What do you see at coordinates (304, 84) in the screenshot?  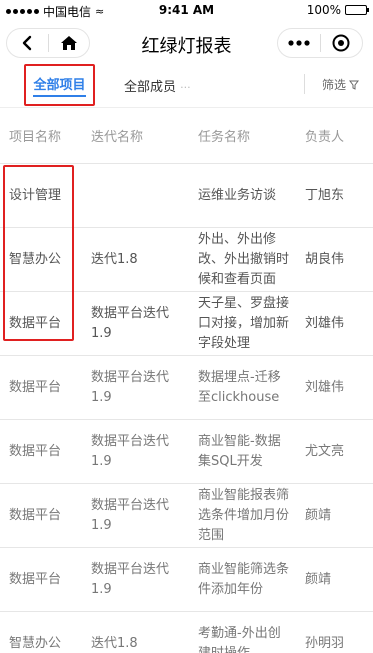 I see `filter-divider` at bounding box center [304, 84].